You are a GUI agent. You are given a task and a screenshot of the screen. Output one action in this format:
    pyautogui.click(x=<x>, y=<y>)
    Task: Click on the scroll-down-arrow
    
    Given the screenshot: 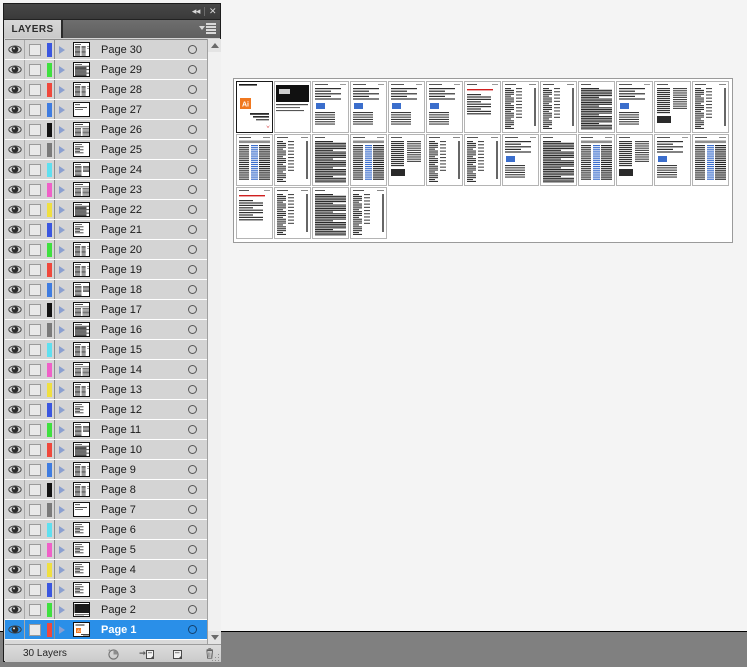 What is the action you would take?
    pyautogui.click(x=214, y=637)
    